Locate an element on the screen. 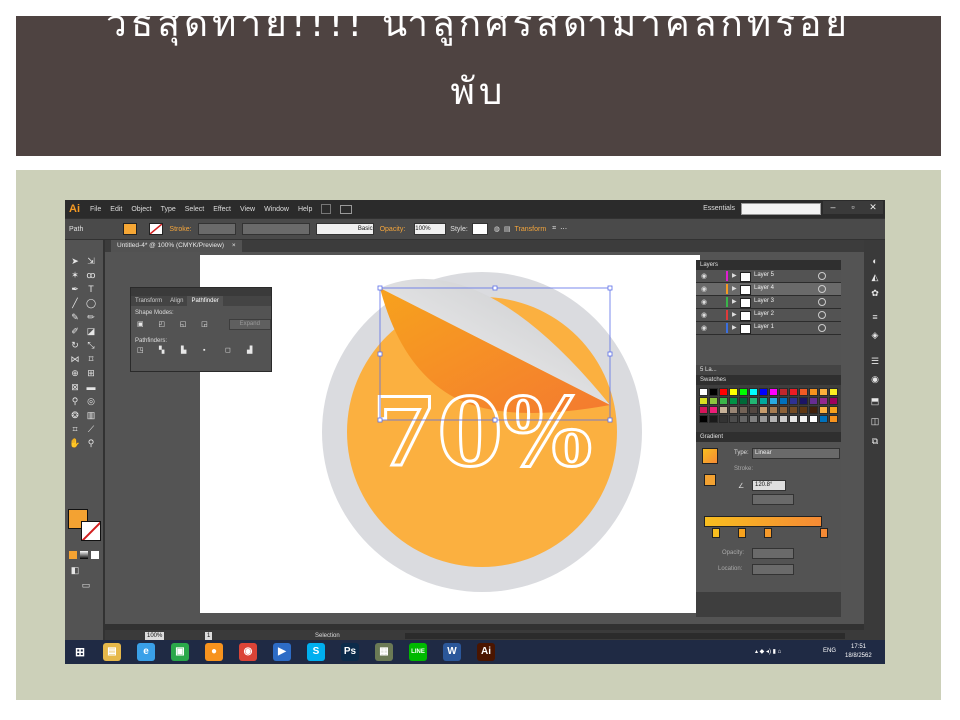 This screenshot has width=960, height=720. blend-tool-icon: ◎ is located at coordinates (91, 401).